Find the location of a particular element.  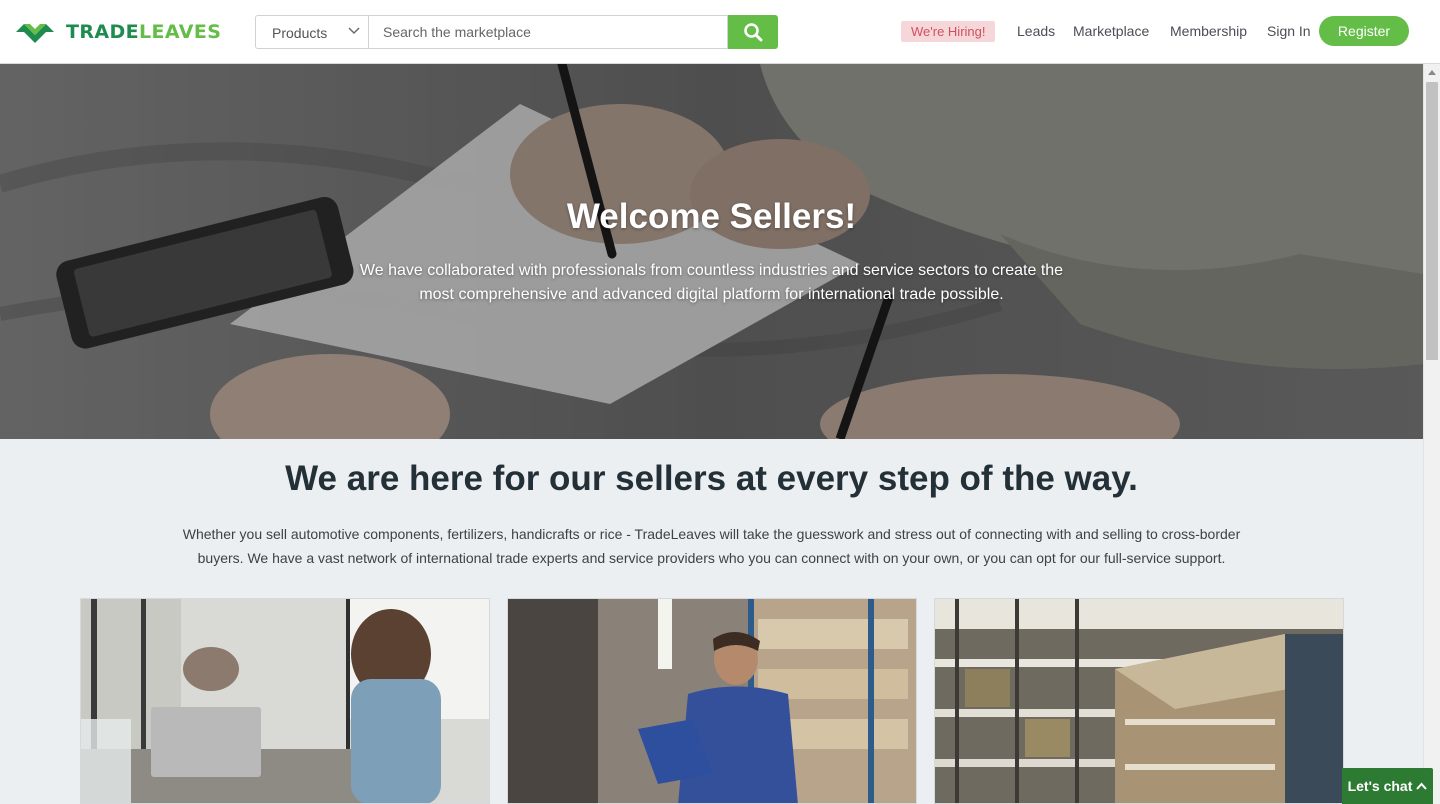

scrollbar-thumb is located at coordinates (1432, 221).